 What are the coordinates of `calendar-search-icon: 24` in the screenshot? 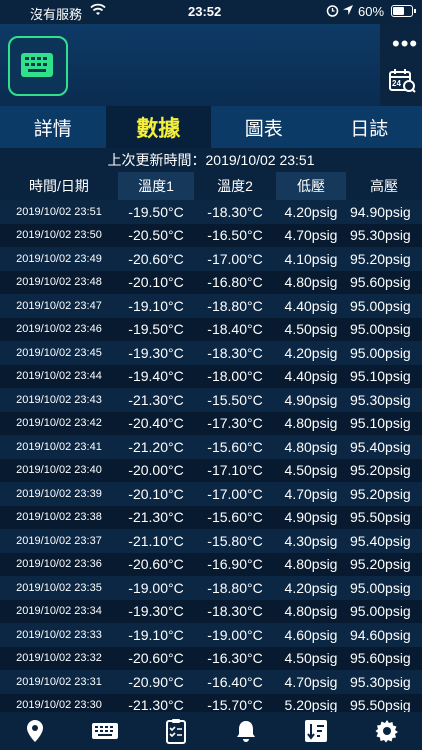 It's located at (402, 83).